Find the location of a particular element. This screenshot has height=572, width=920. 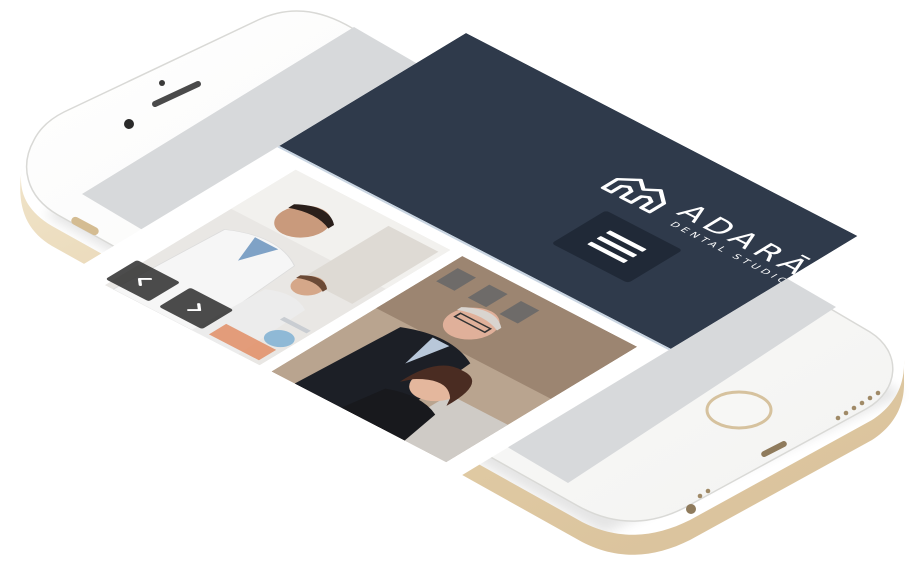

chevron-left-icon is located at coordinates (145, 282).